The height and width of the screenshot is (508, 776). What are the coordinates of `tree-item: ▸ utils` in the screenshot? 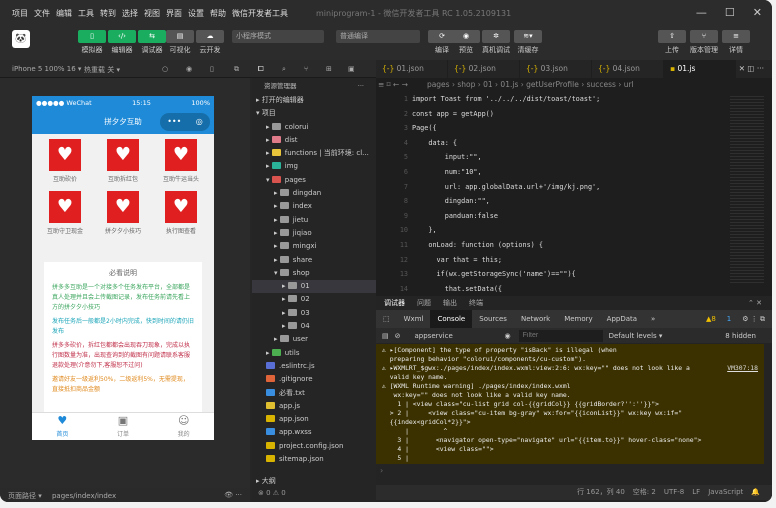 It's located at (314, 353).